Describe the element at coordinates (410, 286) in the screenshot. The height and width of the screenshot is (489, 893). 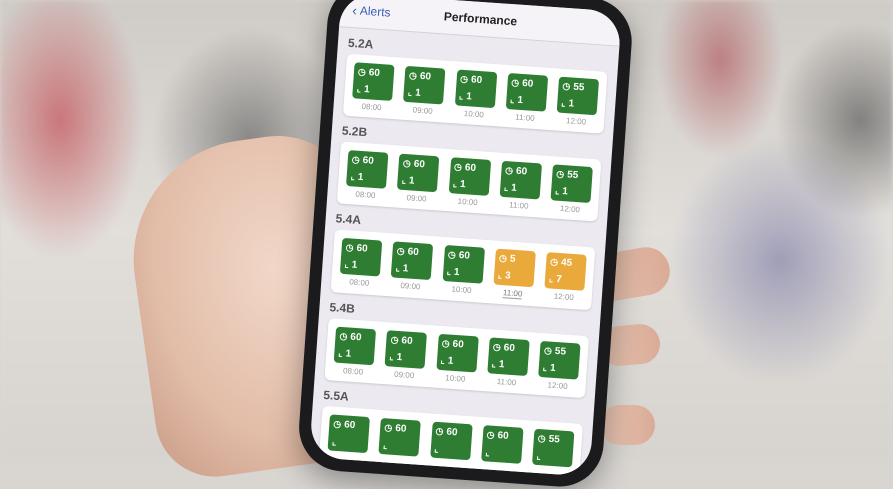
I see `time-label: 09:00` at that location.